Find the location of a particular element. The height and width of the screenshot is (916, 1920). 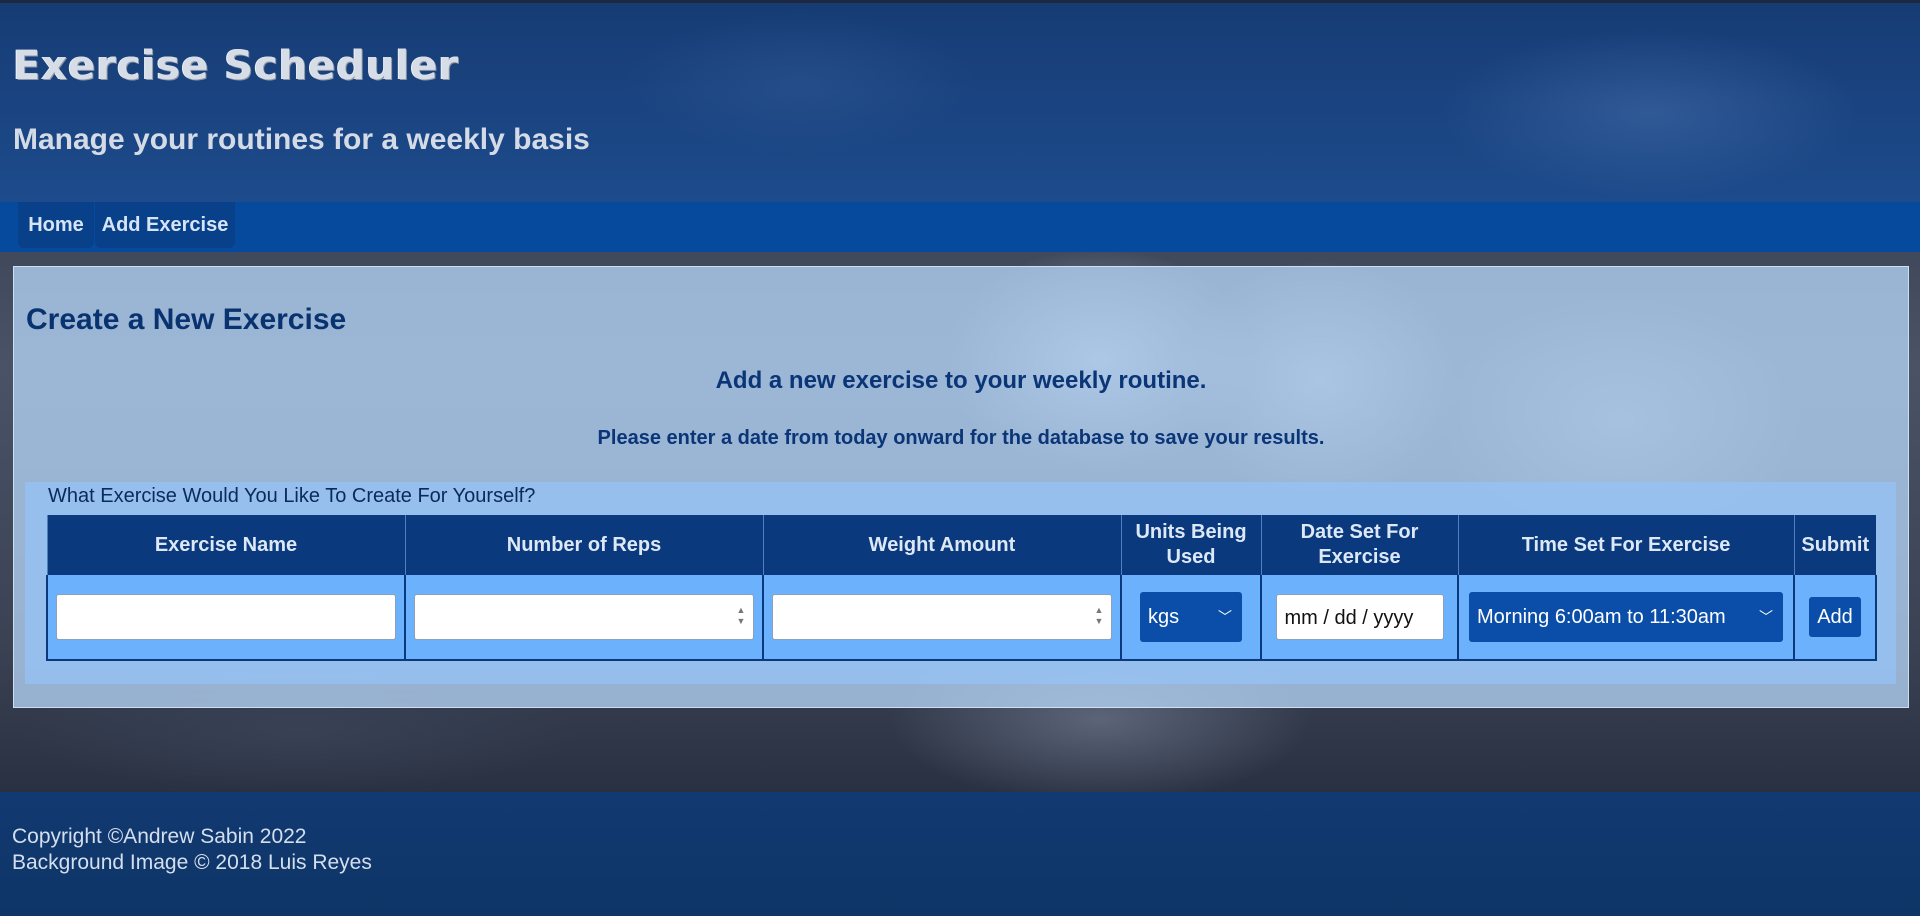

time-select: Morning 6:00am to 11:30am ﹀ is located at coordinates (1626, 617).